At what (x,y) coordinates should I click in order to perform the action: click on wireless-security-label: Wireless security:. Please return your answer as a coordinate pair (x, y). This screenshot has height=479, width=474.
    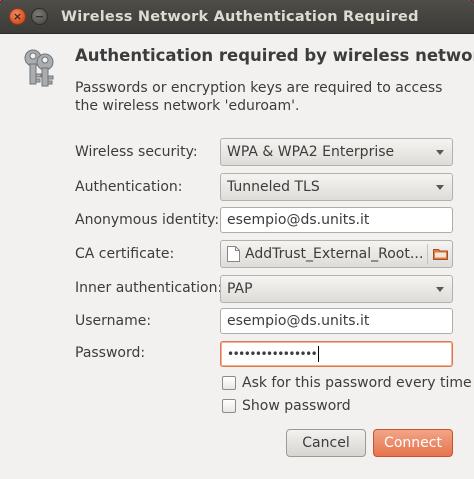
    Looking at the image, I should click on (136, 152).